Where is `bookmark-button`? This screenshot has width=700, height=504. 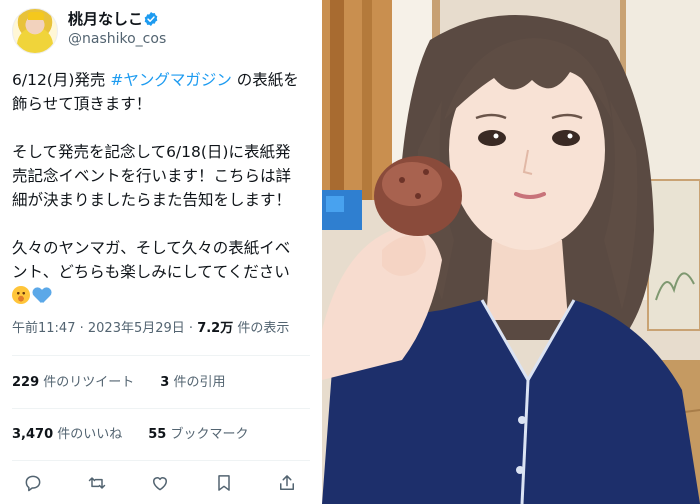 bookmark-button is located at coordinates (224, 483).